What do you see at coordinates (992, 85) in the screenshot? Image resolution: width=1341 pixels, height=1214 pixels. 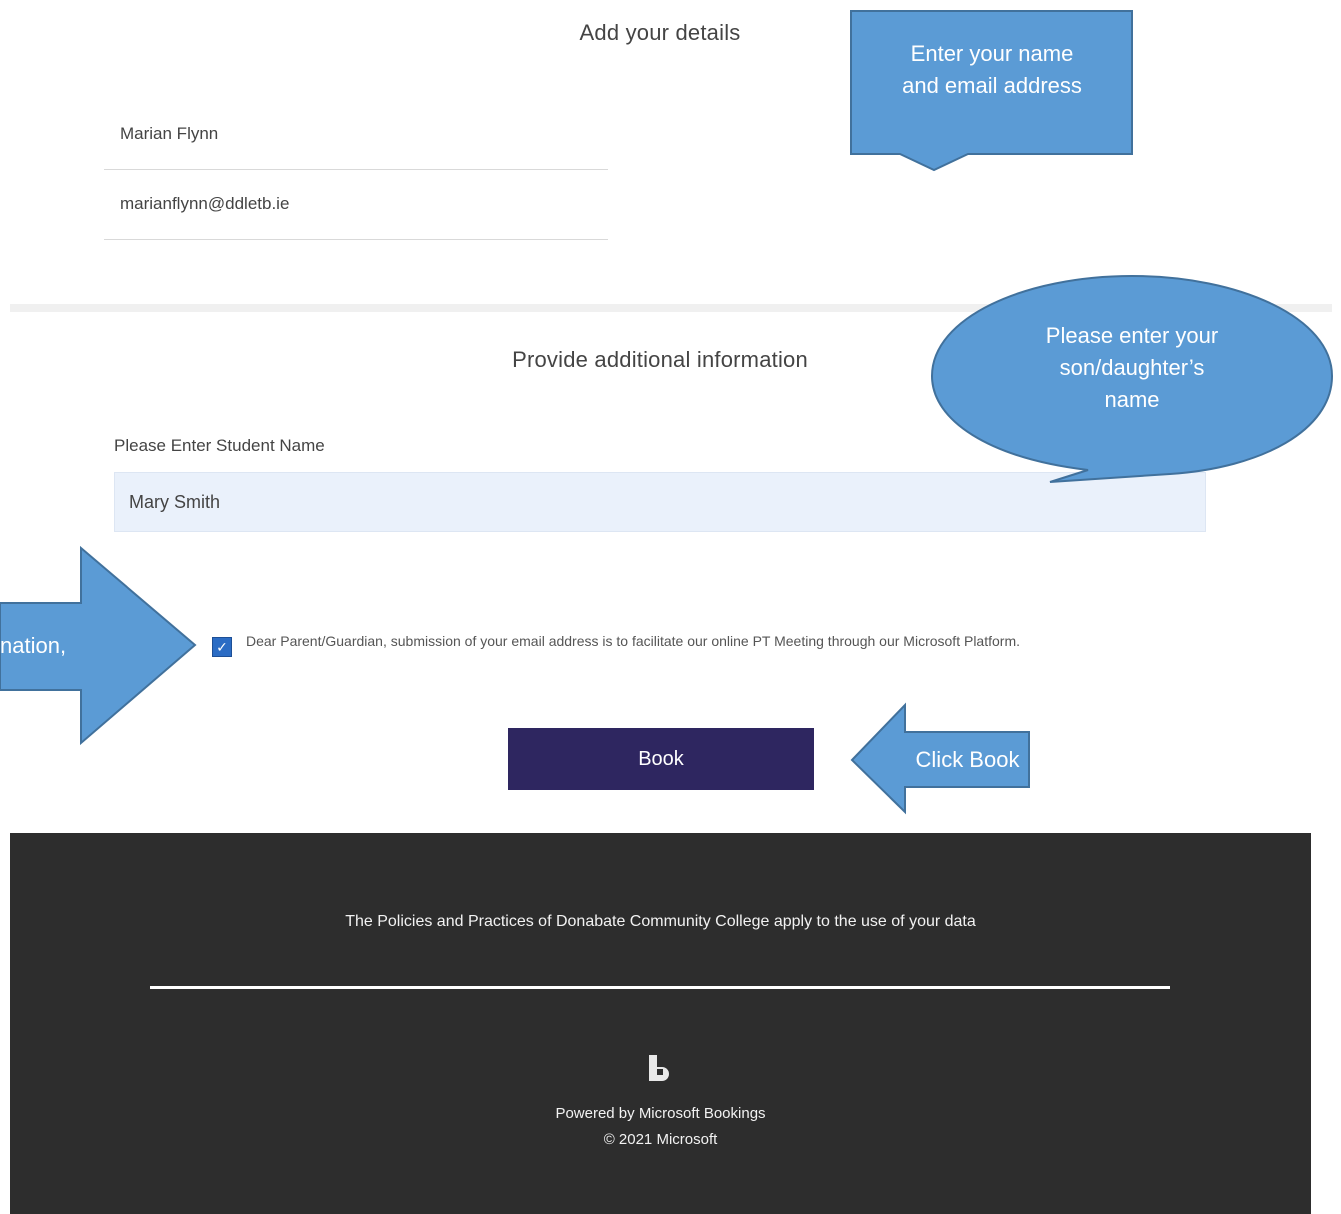 I see `callout-email-line2: and email address` at bounding box center [992, 85].